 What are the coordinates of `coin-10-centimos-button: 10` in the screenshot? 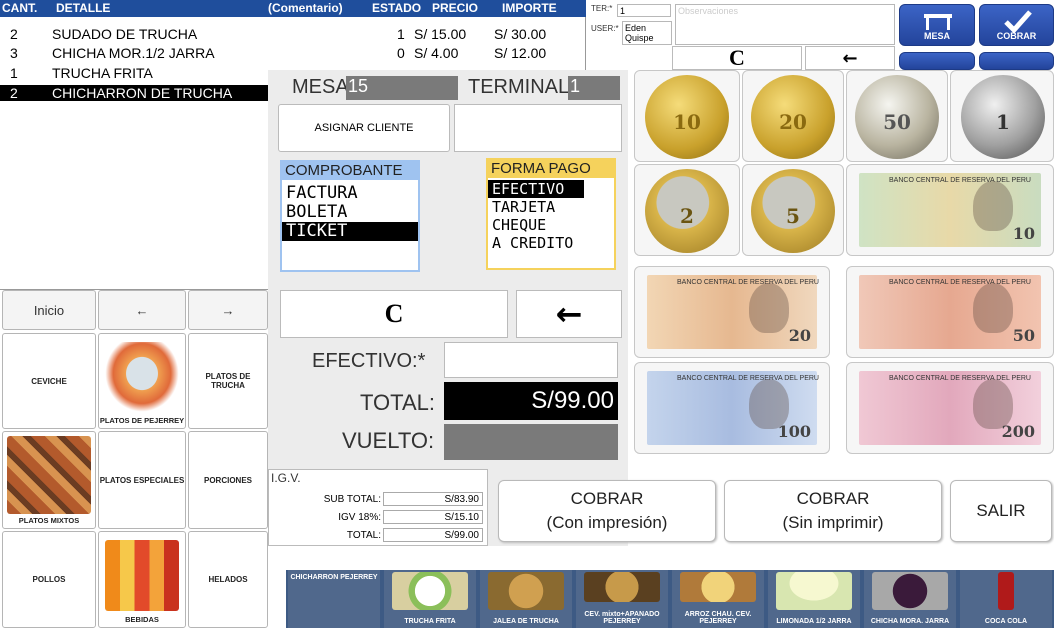 It's located at (687, 116).